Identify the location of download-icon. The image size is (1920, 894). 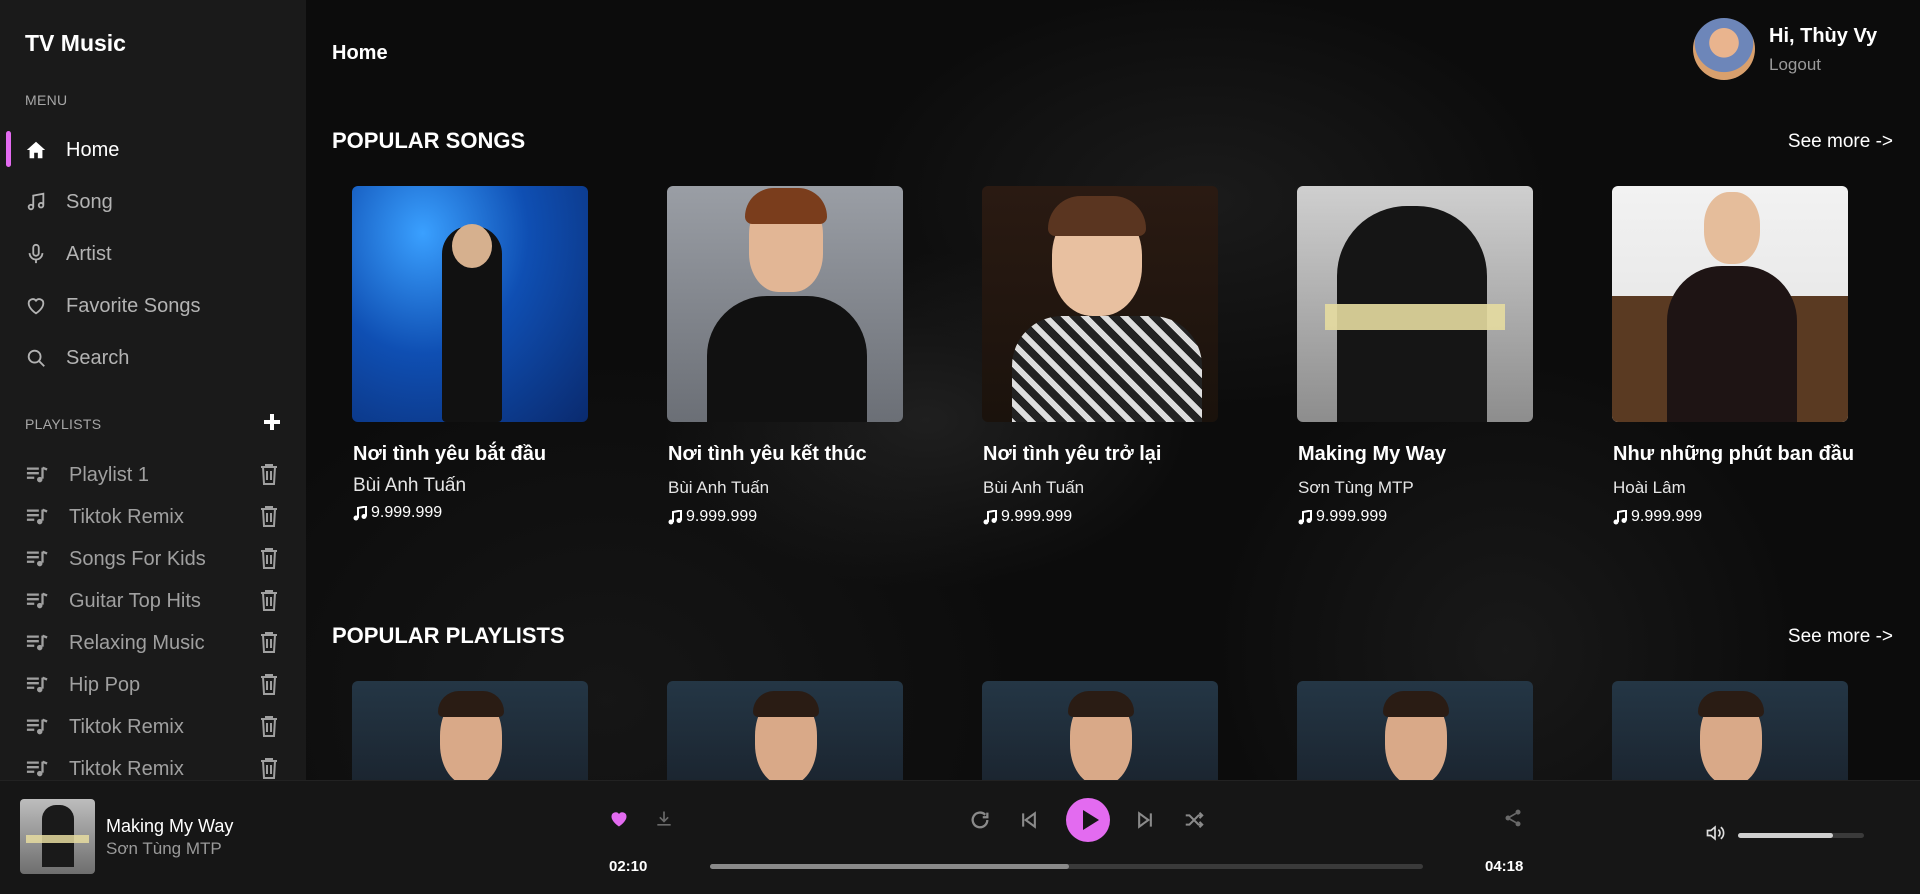
(664, 819).